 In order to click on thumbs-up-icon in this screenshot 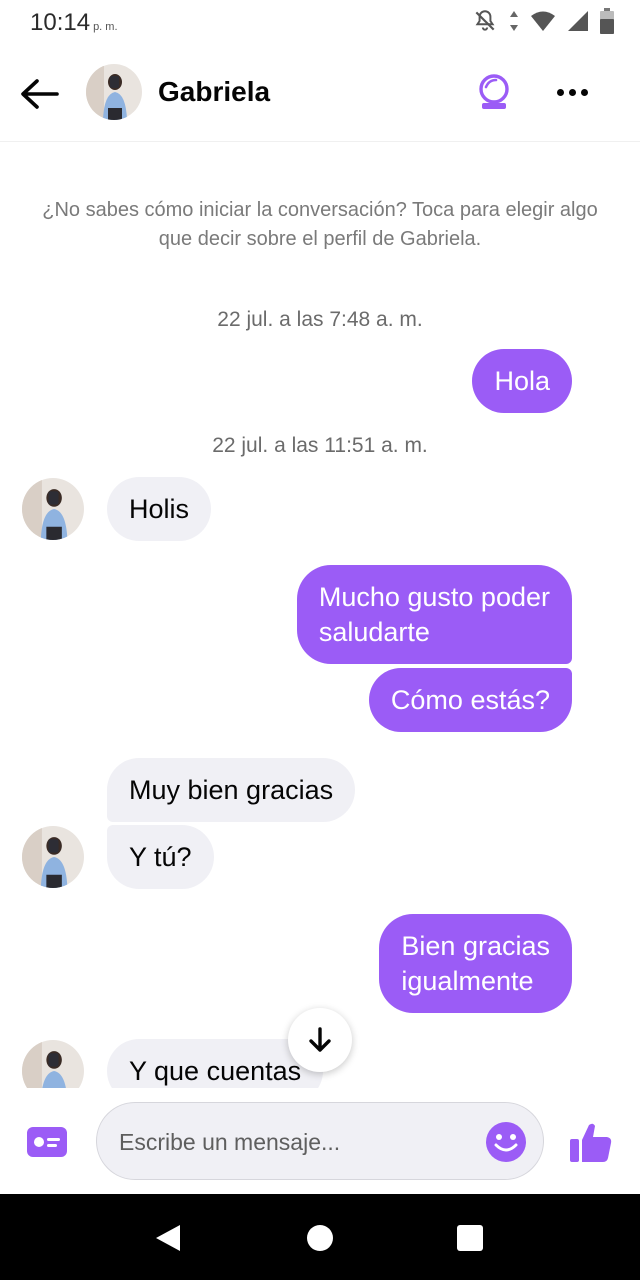, I will do `click(591, 1142)`.